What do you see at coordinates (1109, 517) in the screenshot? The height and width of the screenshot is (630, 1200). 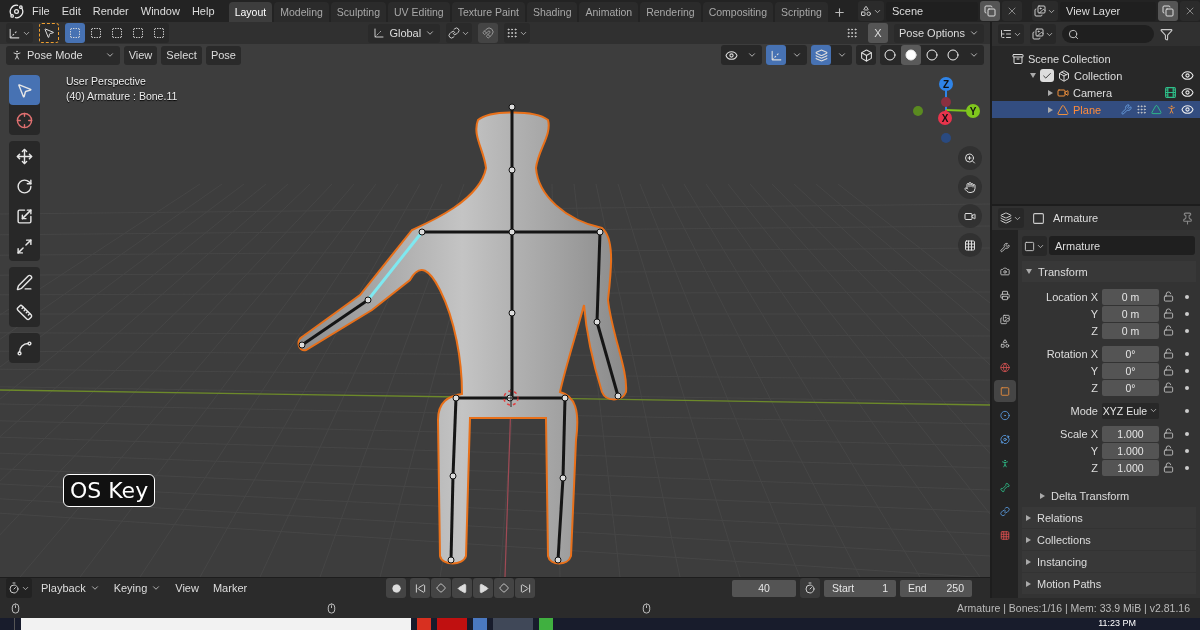 I see `panel-header: Relations` at bounding box center [1109, 517].